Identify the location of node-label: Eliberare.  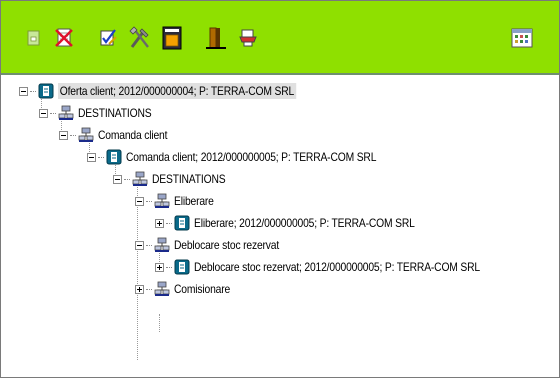
(194, 201).